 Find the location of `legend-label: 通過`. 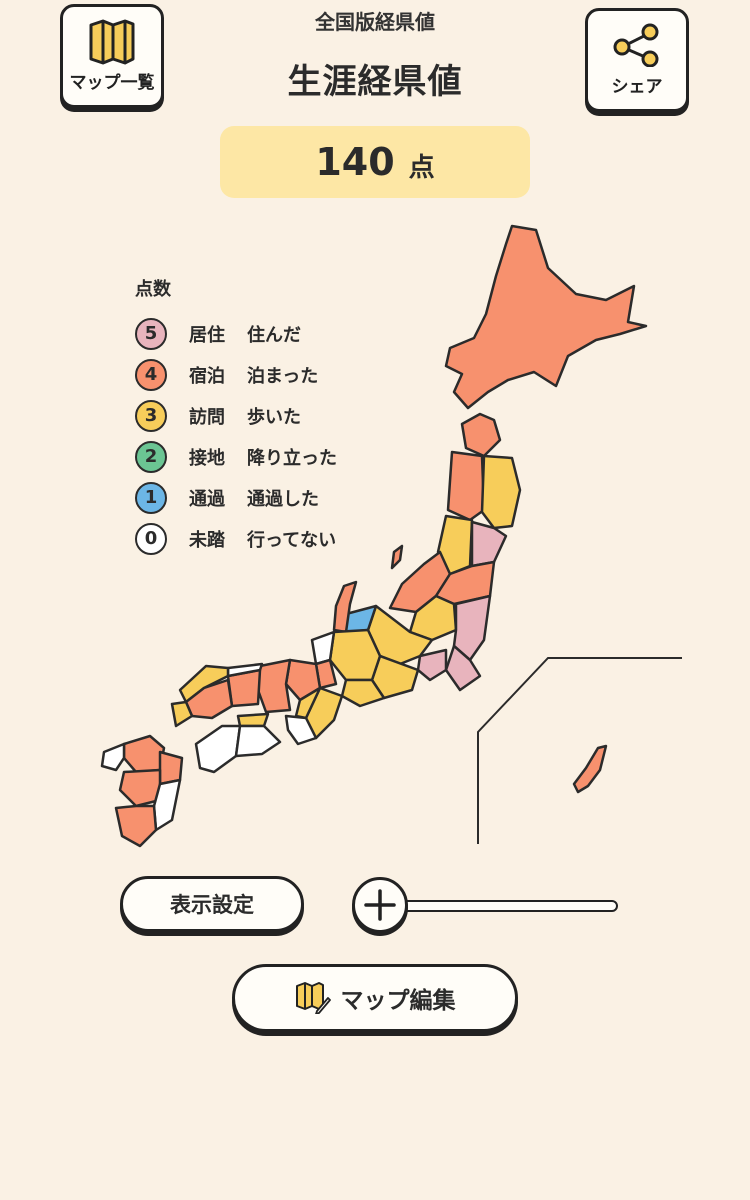

legend-label: 通過 is located at coordinates (207, 499).